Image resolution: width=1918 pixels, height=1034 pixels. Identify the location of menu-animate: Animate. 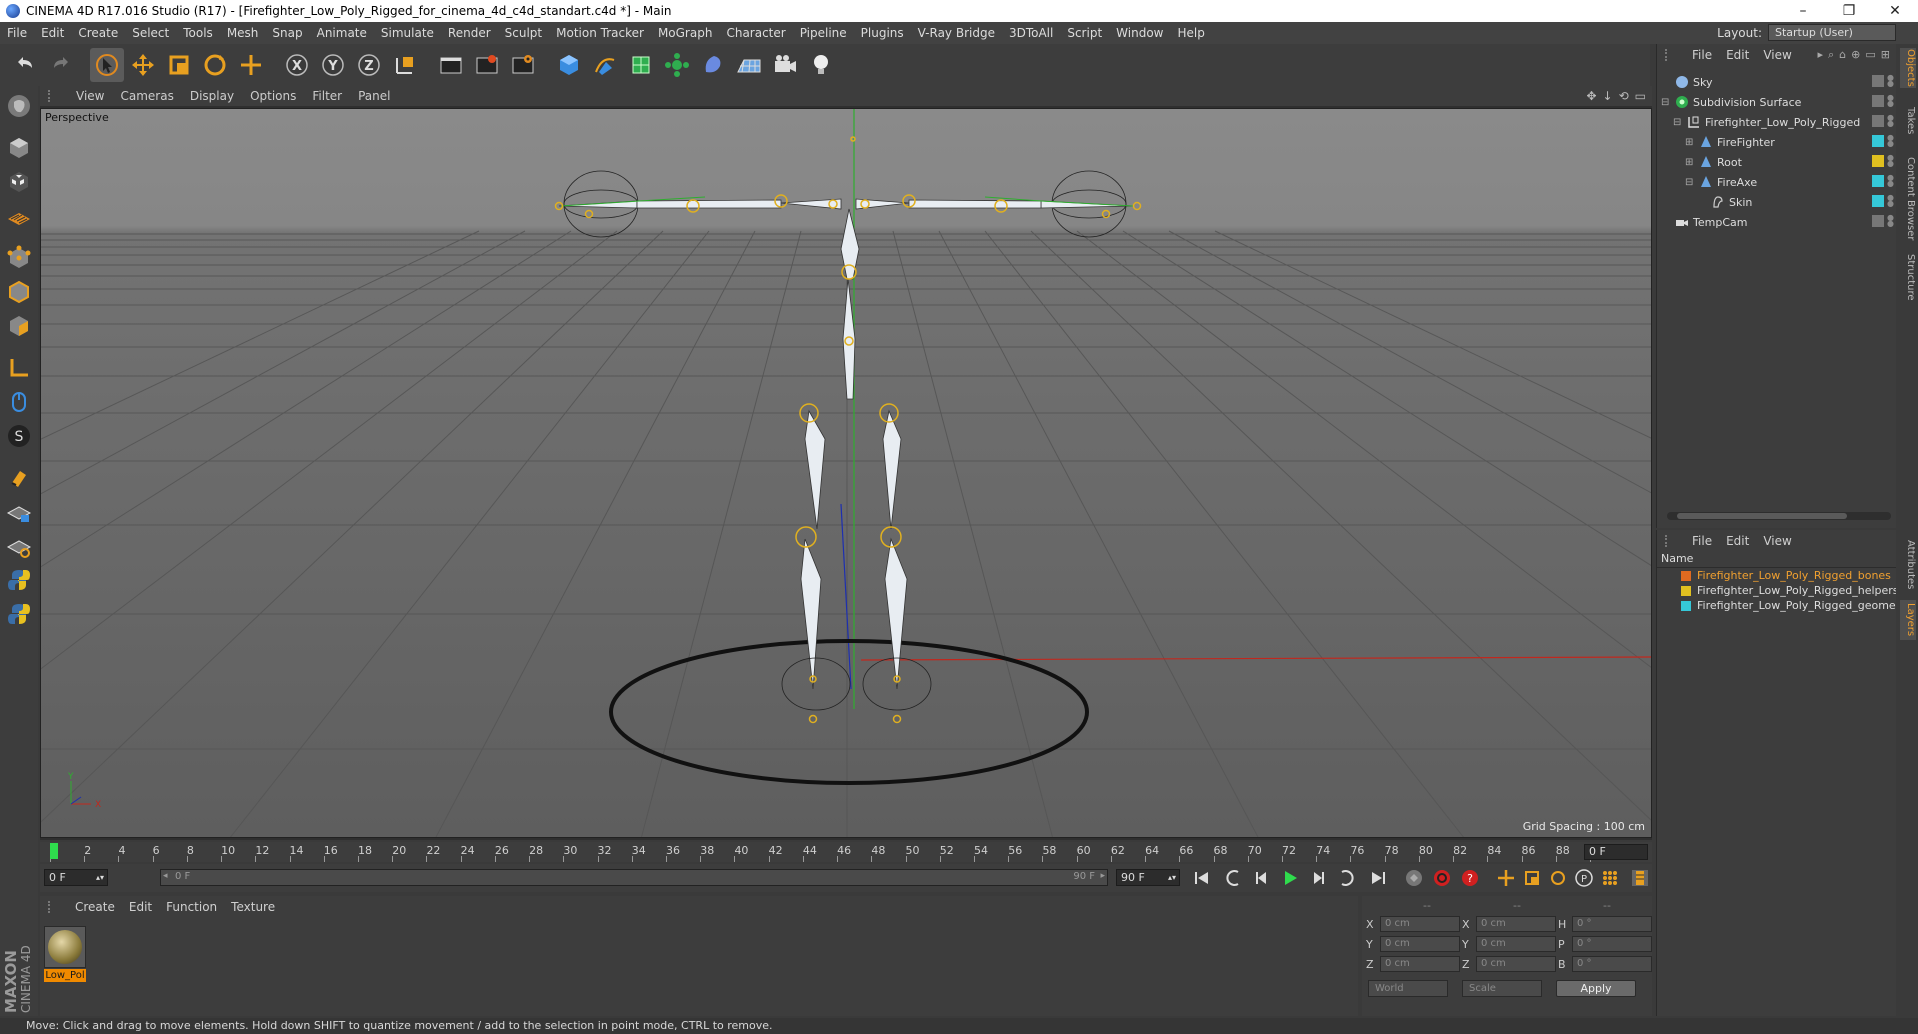
(342, 33).